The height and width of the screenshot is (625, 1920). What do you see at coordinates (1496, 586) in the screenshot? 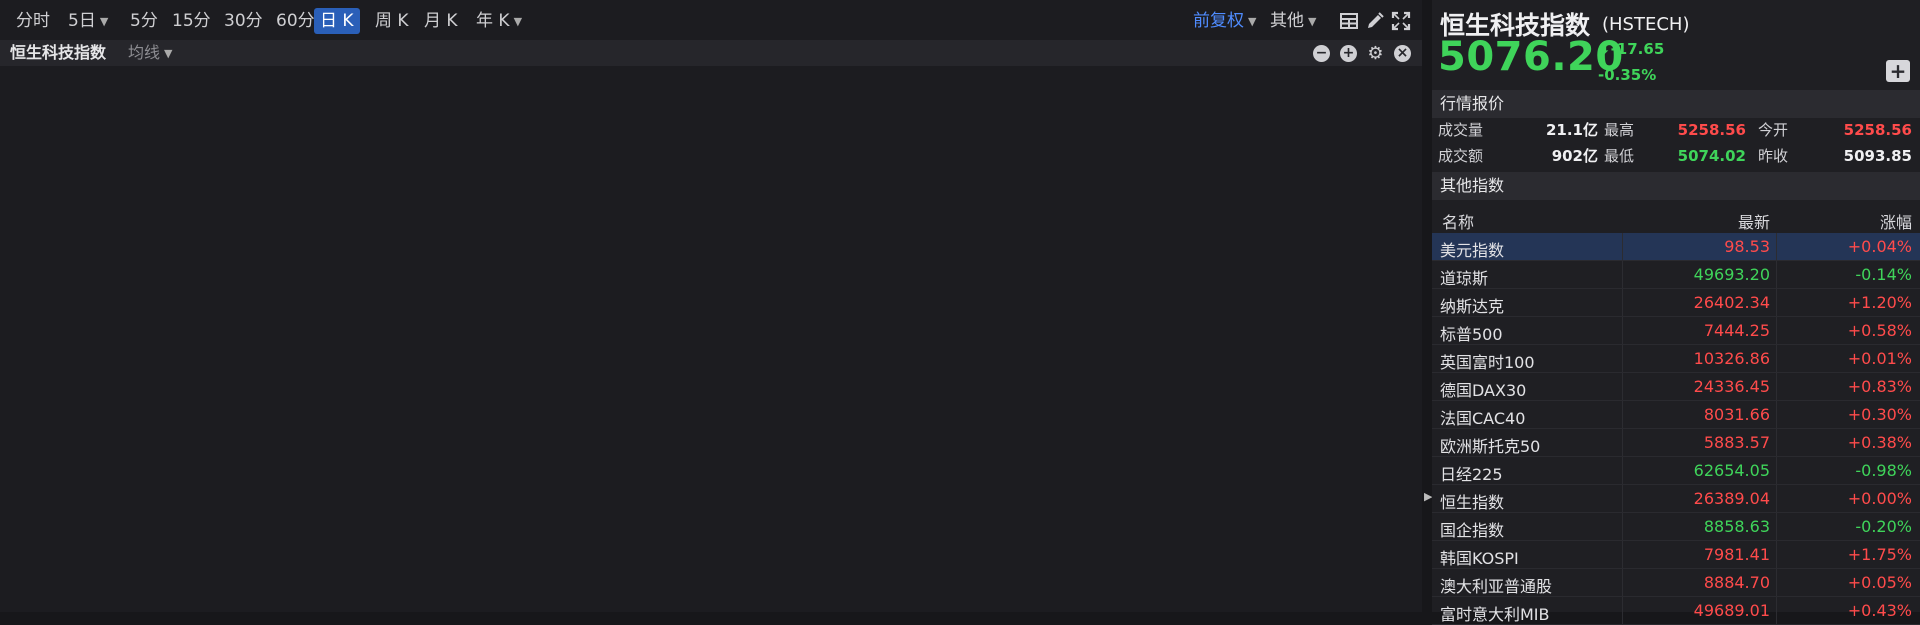
I see `index-row-name: 澳大利亚普通股` at bounding box center [1496, 586].